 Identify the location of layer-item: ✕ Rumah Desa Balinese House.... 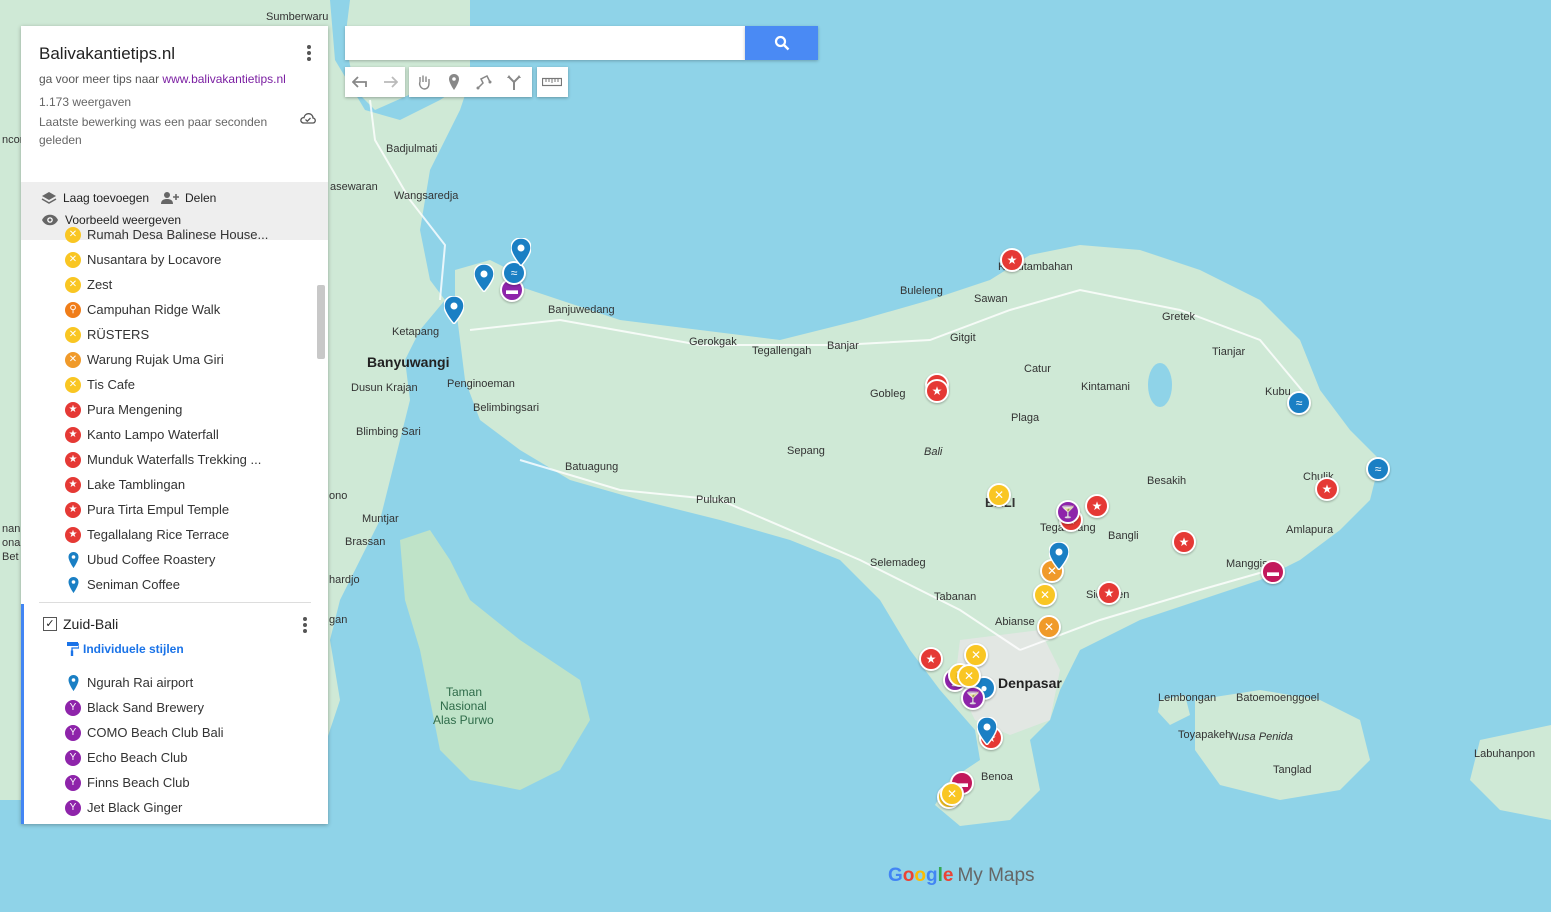
(174, 234).